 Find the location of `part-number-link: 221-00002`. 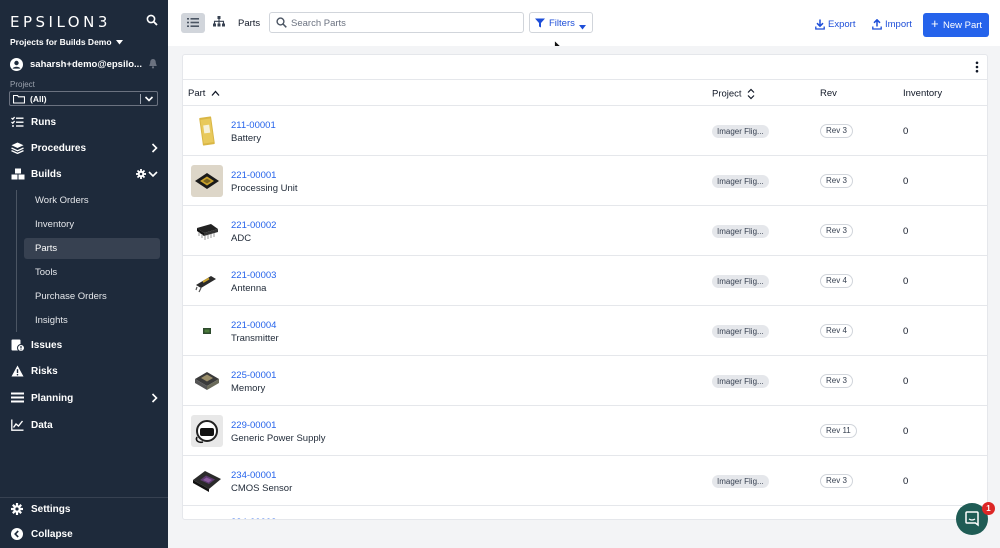

part-number-link: 221-00002 is located at coordinates (253, 225).